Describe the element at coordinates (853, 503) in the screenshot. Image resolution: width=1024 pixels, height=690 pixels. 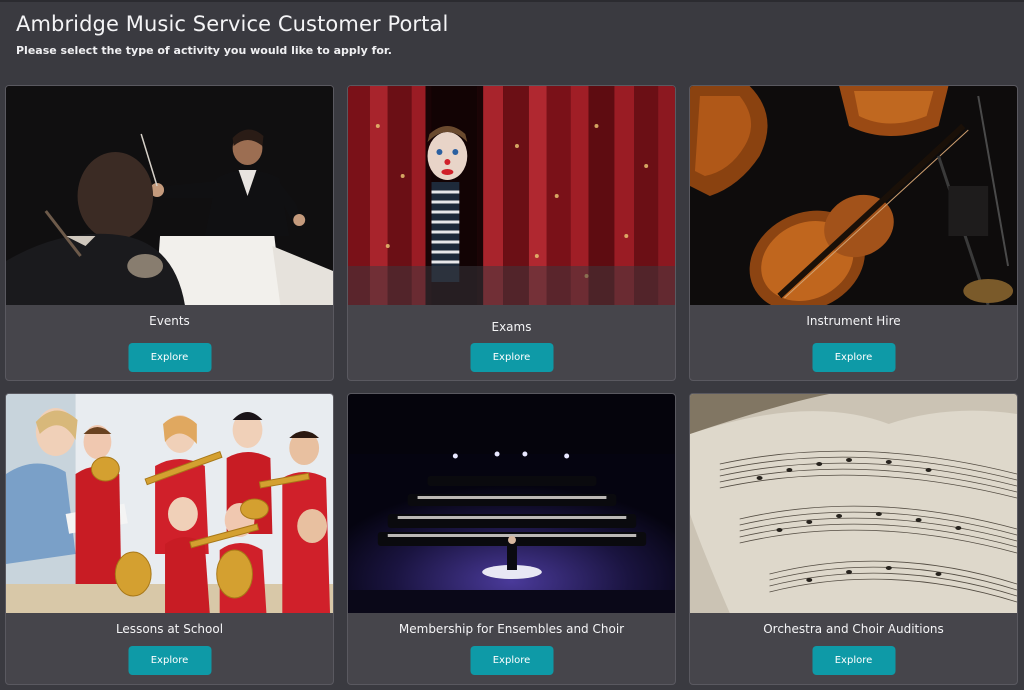
I see `sheet-music-photo` at that location.